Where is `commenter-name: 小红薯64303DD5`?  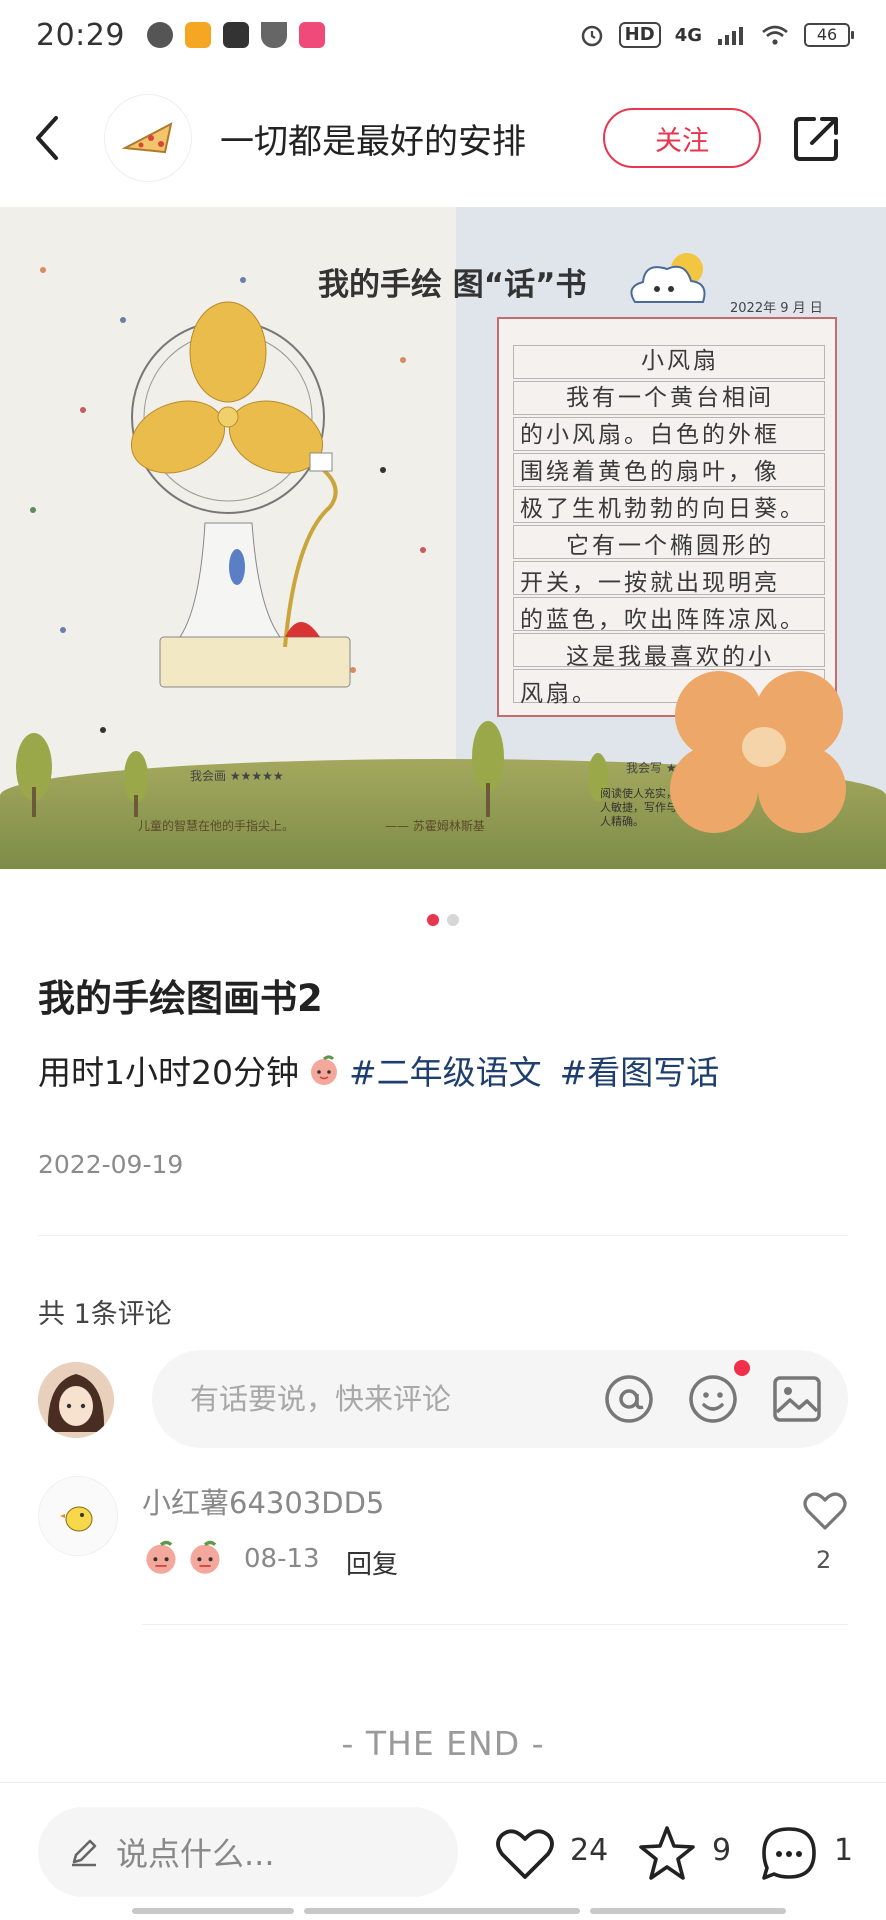
commenter-name: 小红薯64303DD5 is located at coordinates (263, 1501).